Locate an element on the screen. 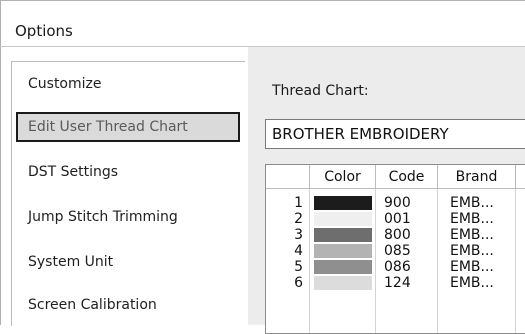 The height and width of the screenshot is (334, 525). row-number: 3 is located at coordinates (298, 235).